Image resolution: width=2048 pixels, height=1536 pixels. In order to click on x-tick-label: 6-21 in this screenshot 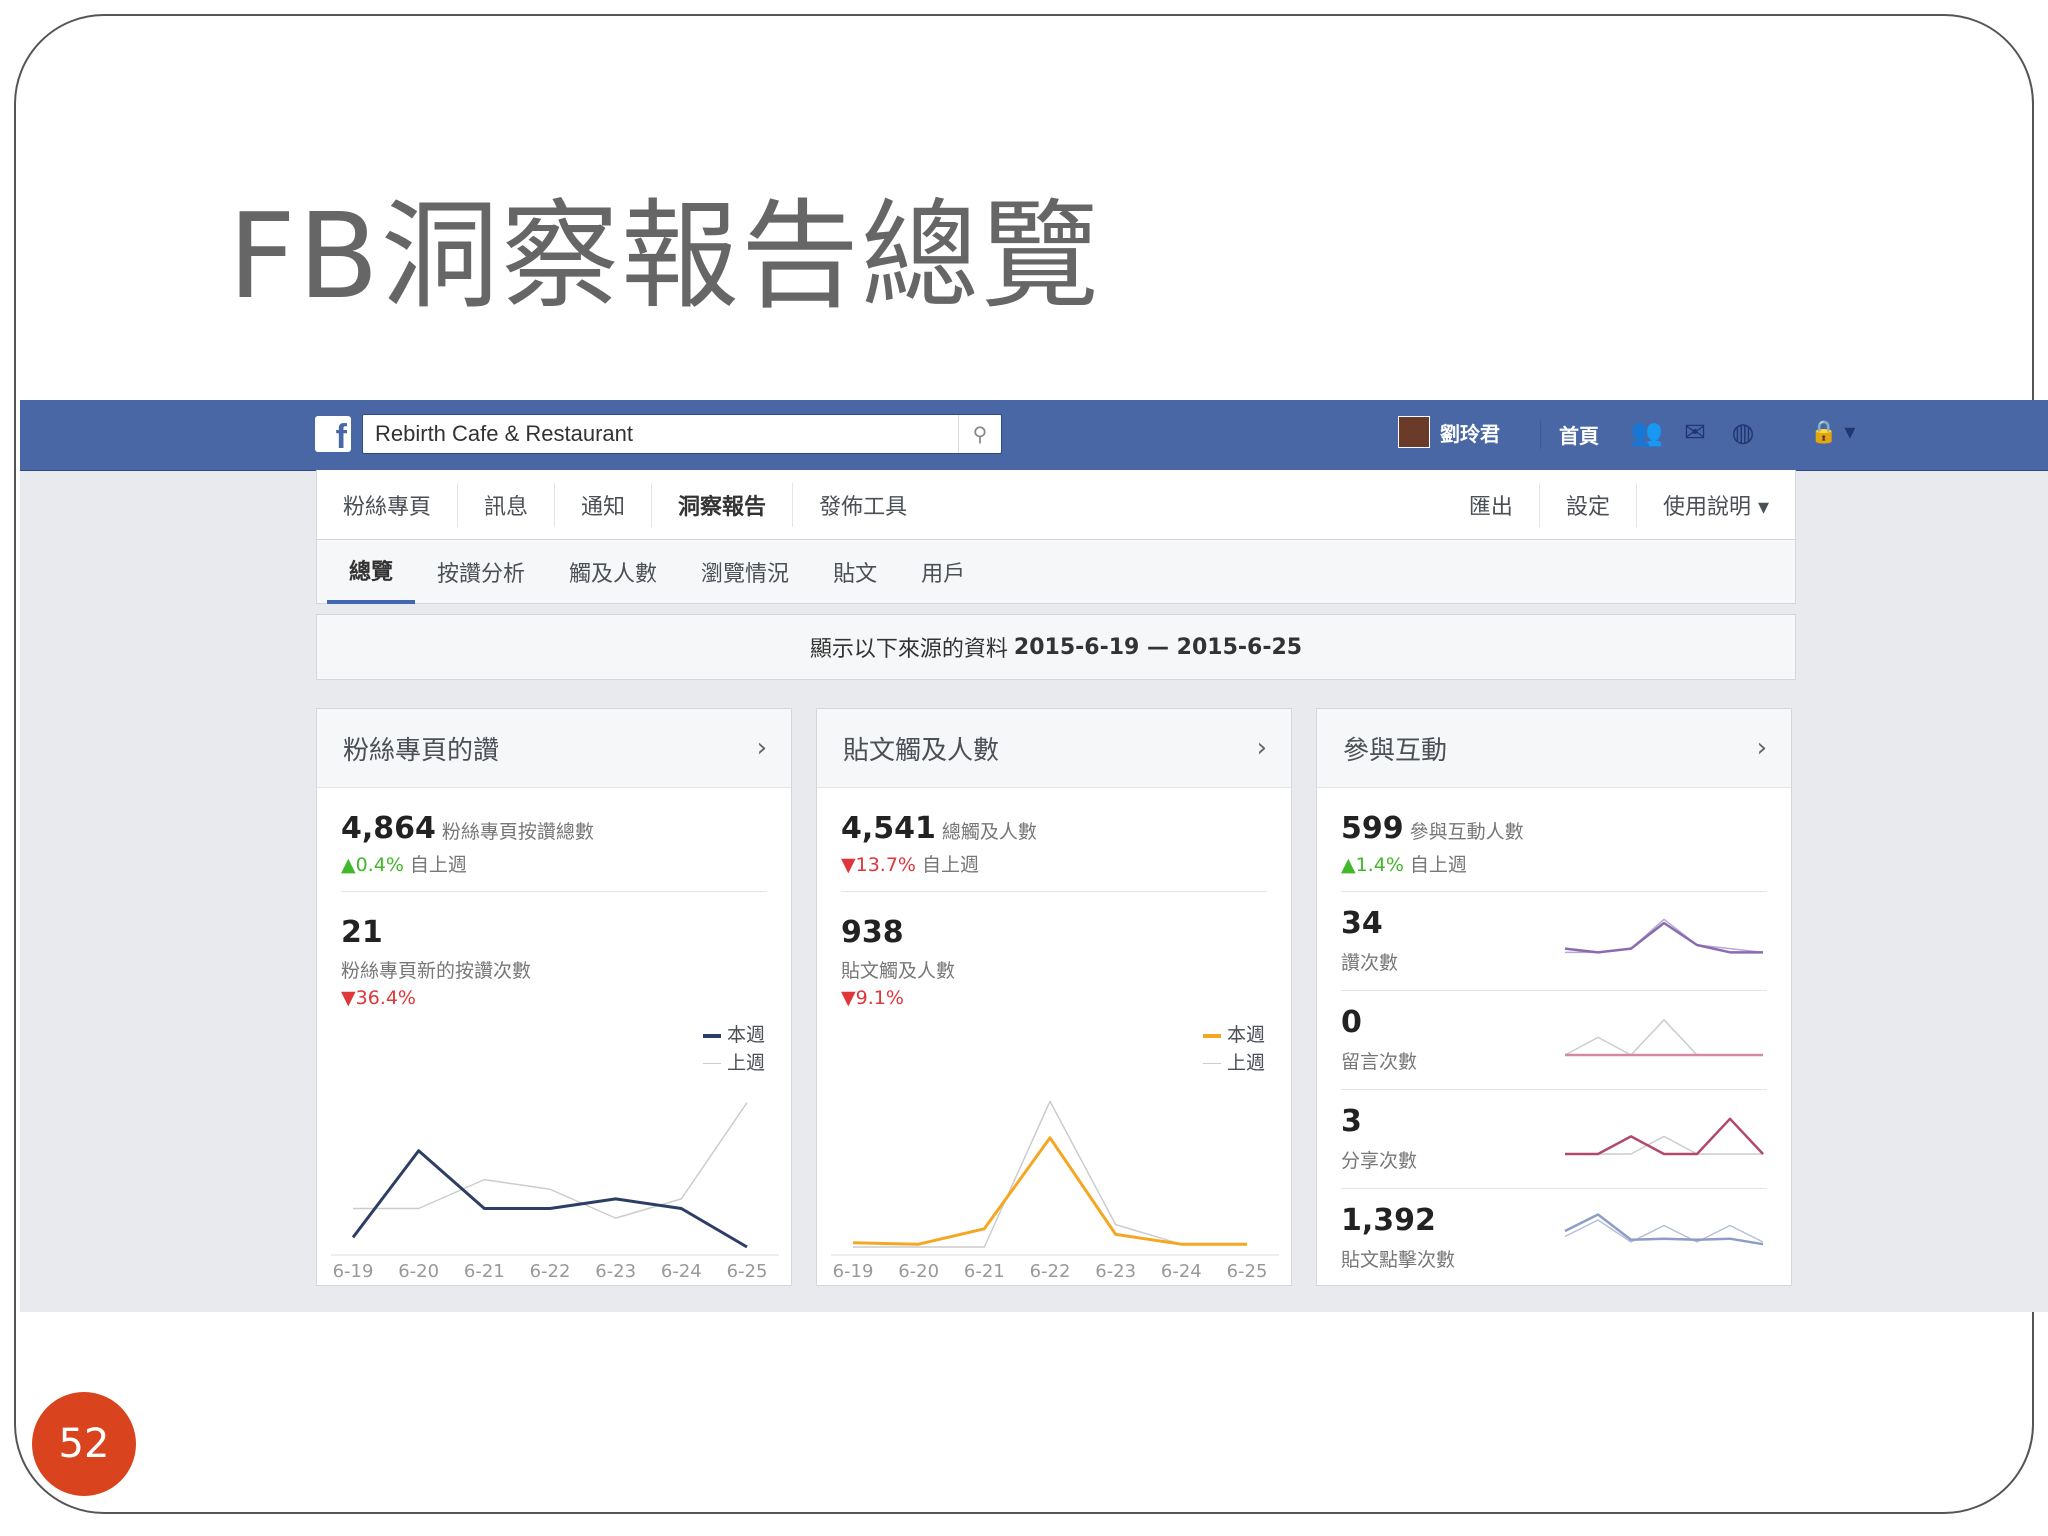, I will do `click(984, 1271)`.